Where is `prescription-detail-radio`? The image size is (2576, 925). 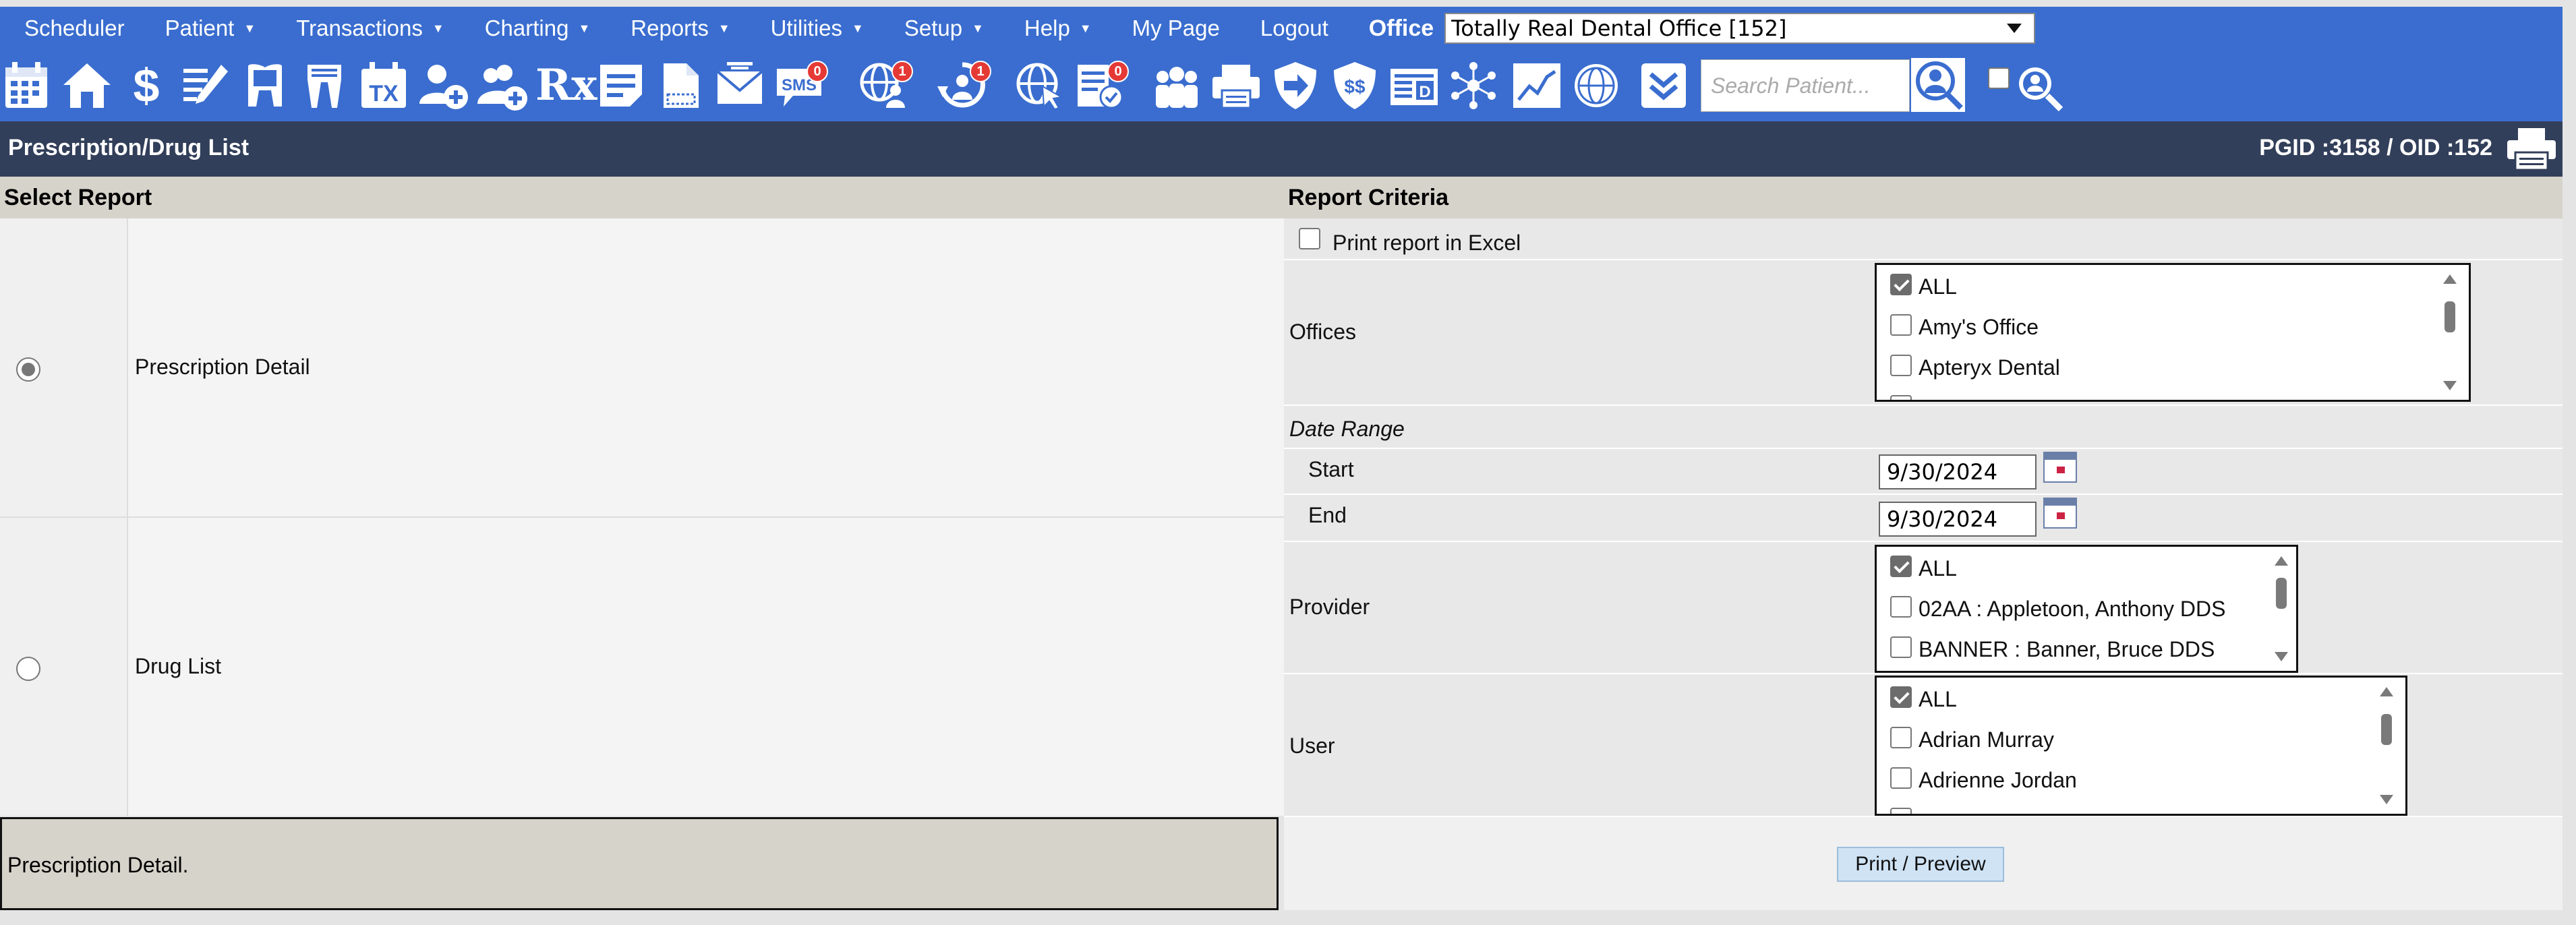
prescription-detail-radio is located at coordinates (28, 369).